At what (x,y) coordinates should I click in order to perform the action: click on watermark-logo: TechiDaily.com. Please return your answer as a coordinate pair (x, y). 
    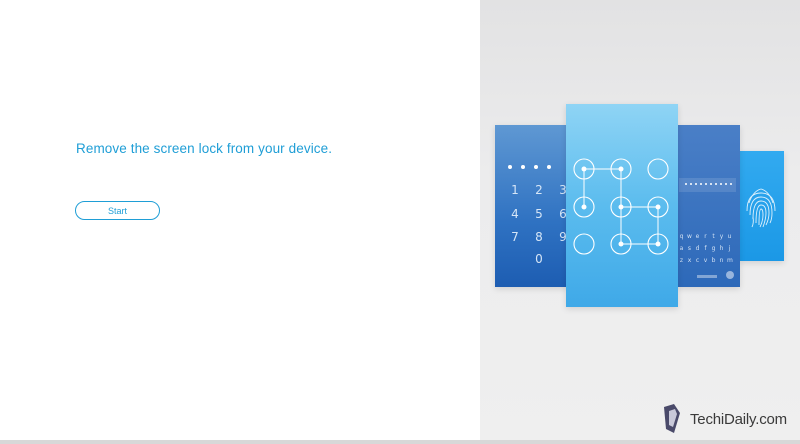
    Looking at the image, I should click on (723, 419).